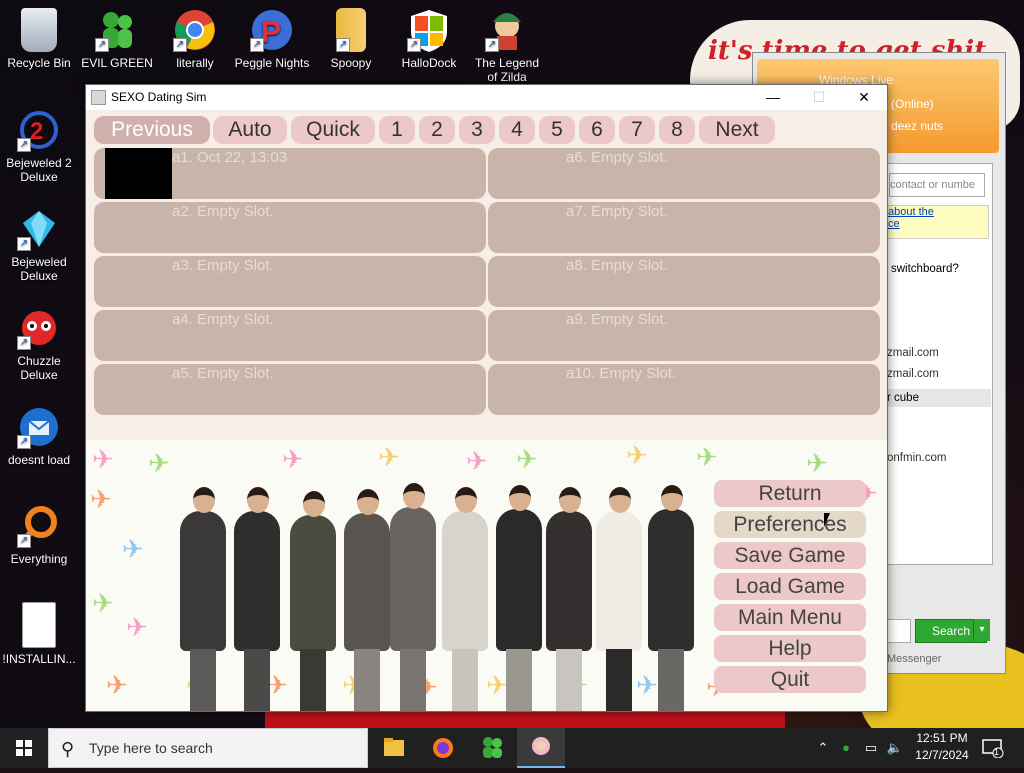 This screenshot has height=773, width=1024. What do you see at coordinates (39, 344) in the screenshot?
I see `desktop-icon-chuzzle: ↗ Chuzzle Deluxe` at bounding box center [39, 344].